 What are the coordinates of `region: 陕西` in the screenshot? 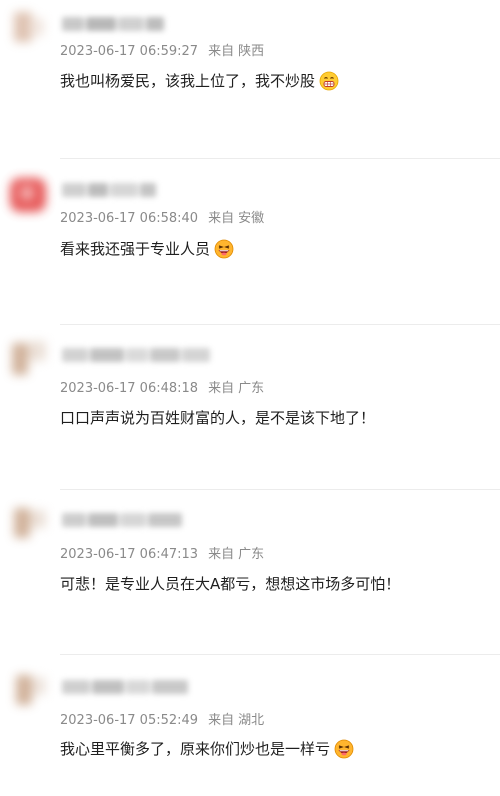 It's located at (251, 51).